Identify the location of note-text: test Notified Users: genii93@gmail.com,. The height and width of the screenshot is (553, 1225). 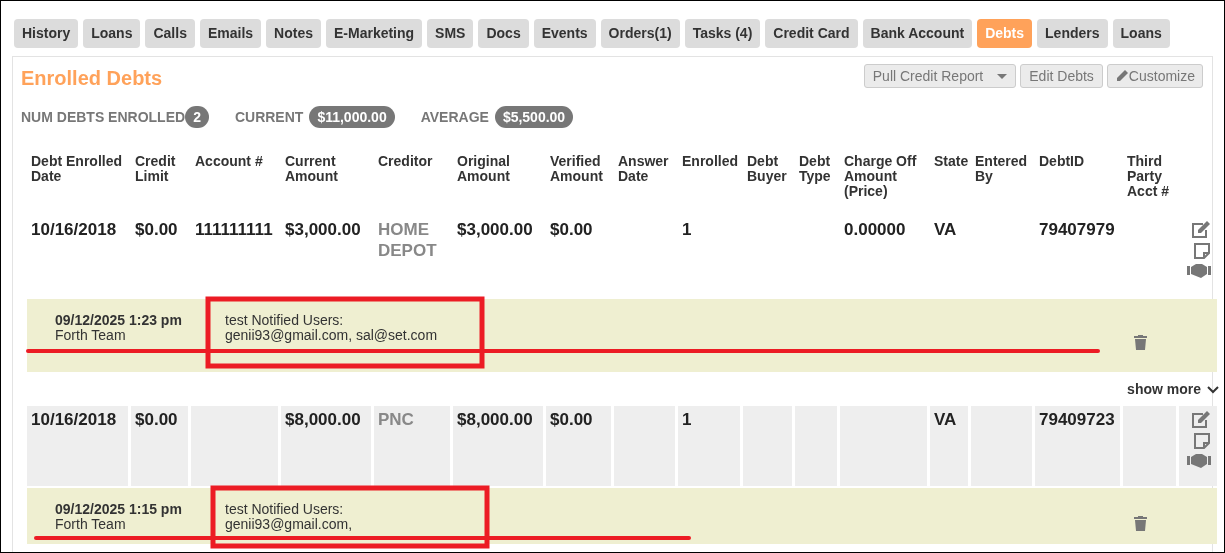
(289, 517).